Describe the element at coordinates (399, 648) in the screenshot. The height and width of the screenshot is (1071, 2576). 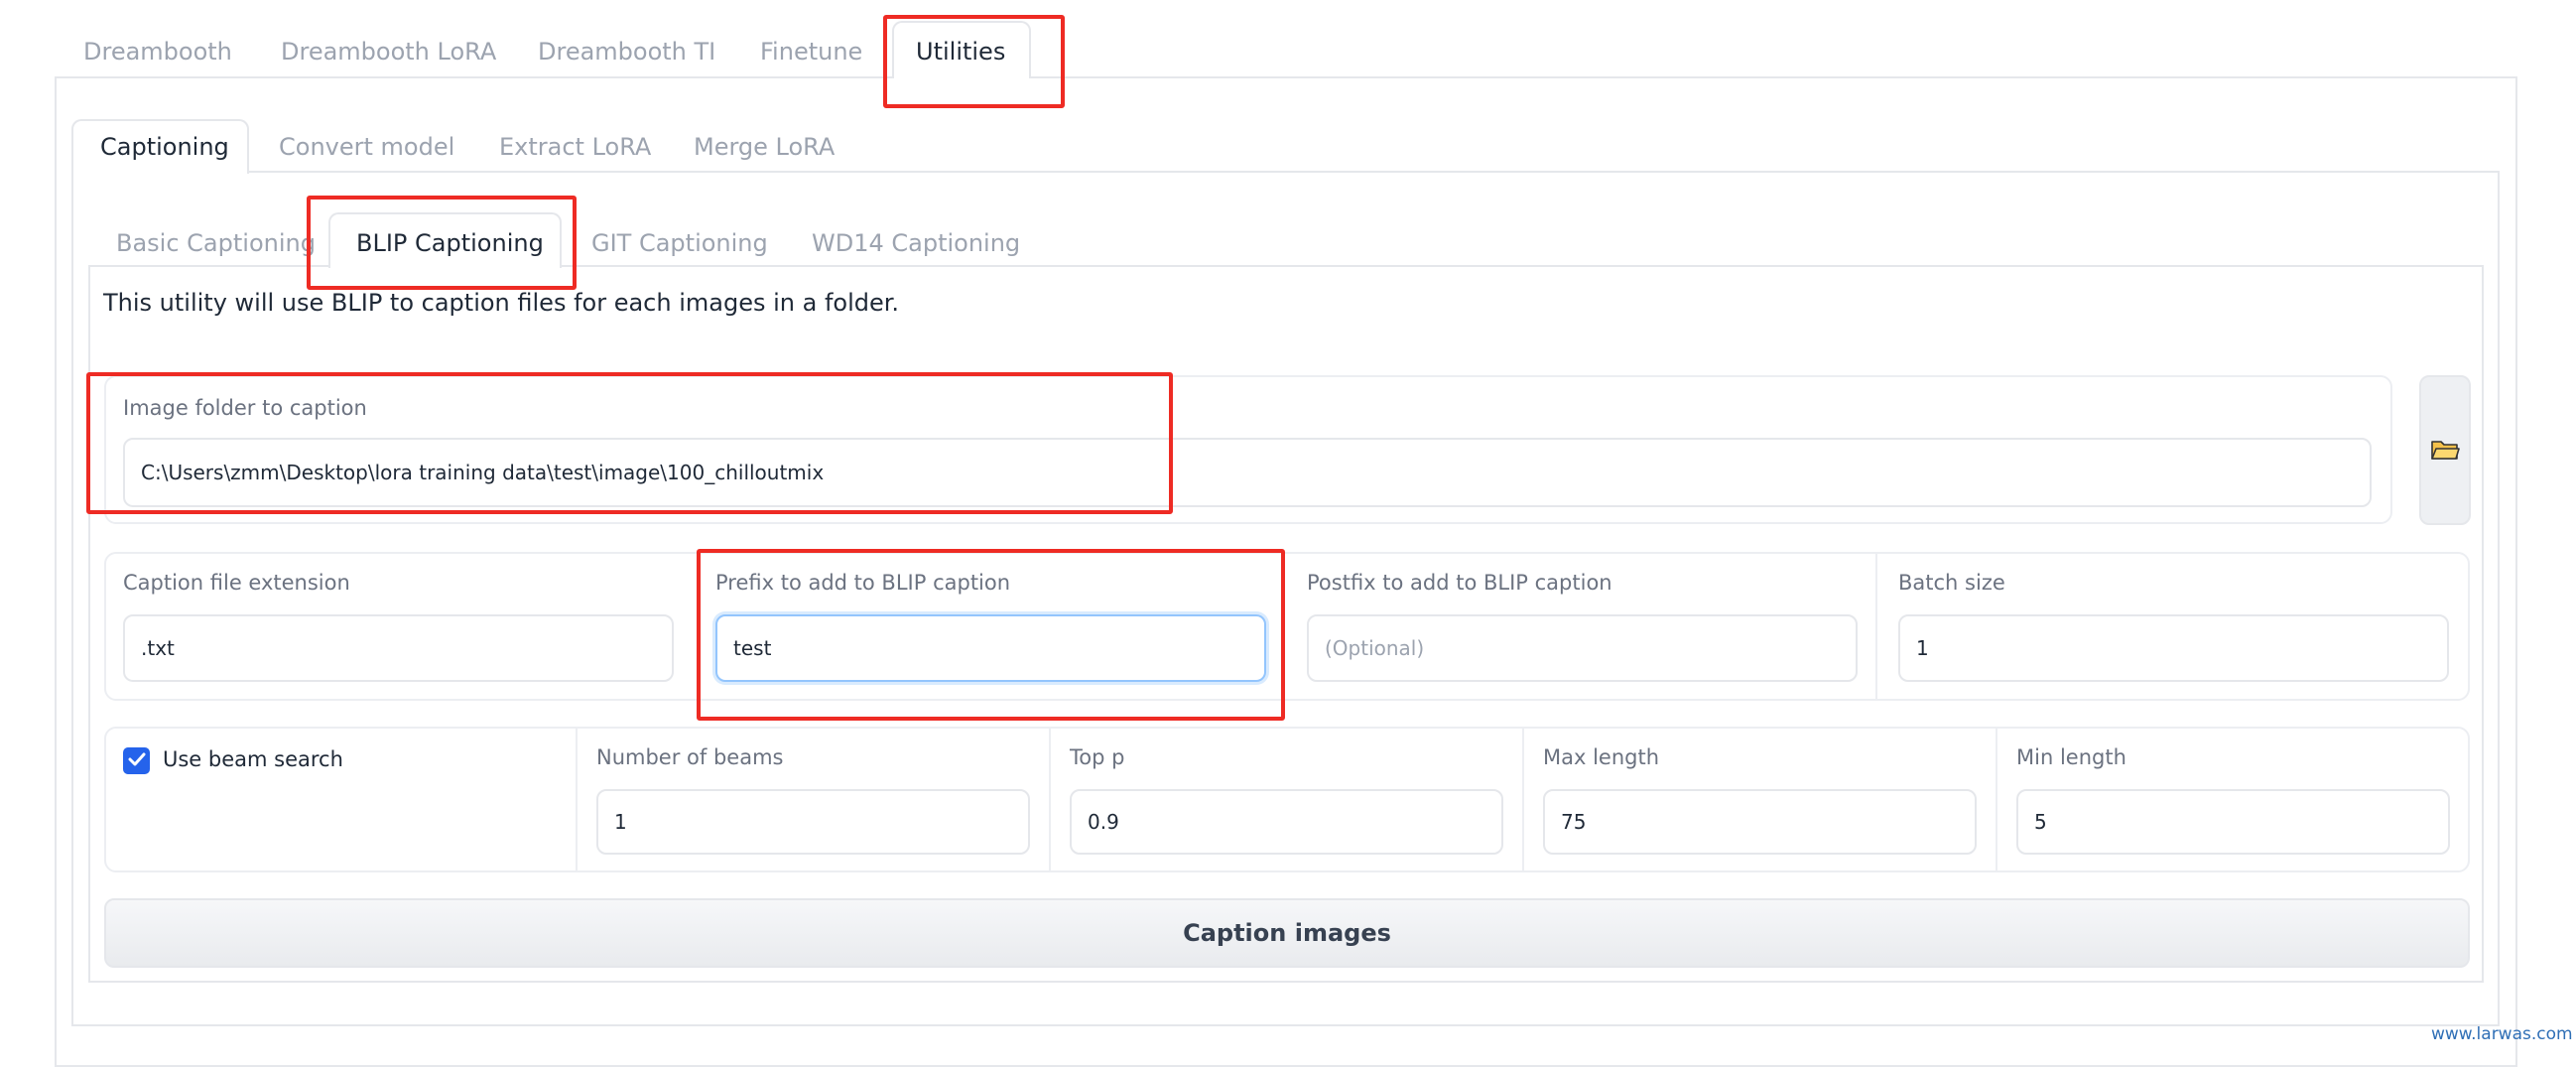
I see `caption-ext-input: .txt` at that location.